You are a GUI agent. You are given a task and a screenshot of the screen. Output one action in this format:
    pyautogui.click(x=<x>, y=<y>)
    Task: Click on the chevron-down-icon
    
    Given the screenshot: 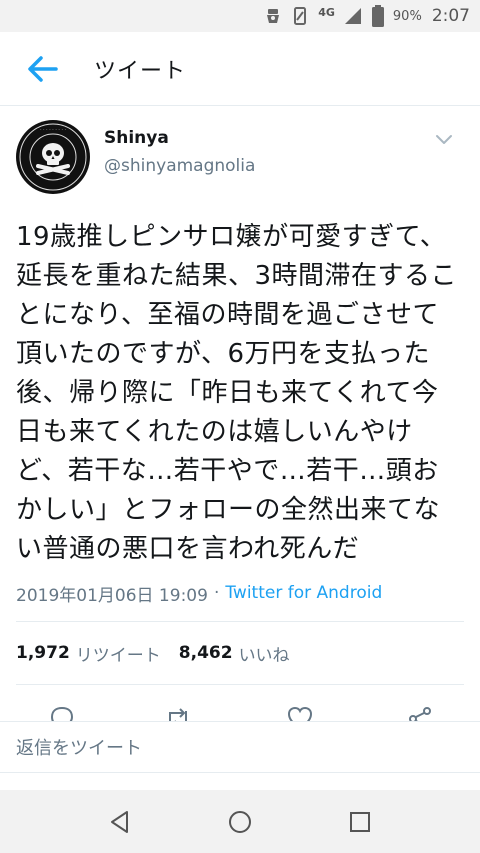 What is the action you would take?
    pyautogui.click(x=444, y=139)
    